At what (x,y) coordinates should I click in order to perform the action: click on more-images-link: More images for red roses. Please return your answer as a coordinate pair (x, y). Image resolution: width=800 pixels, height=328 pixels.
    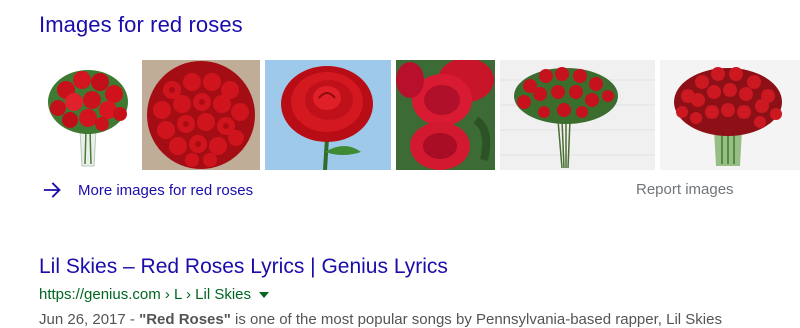
    Looking at the image, I should click on (165, 190).